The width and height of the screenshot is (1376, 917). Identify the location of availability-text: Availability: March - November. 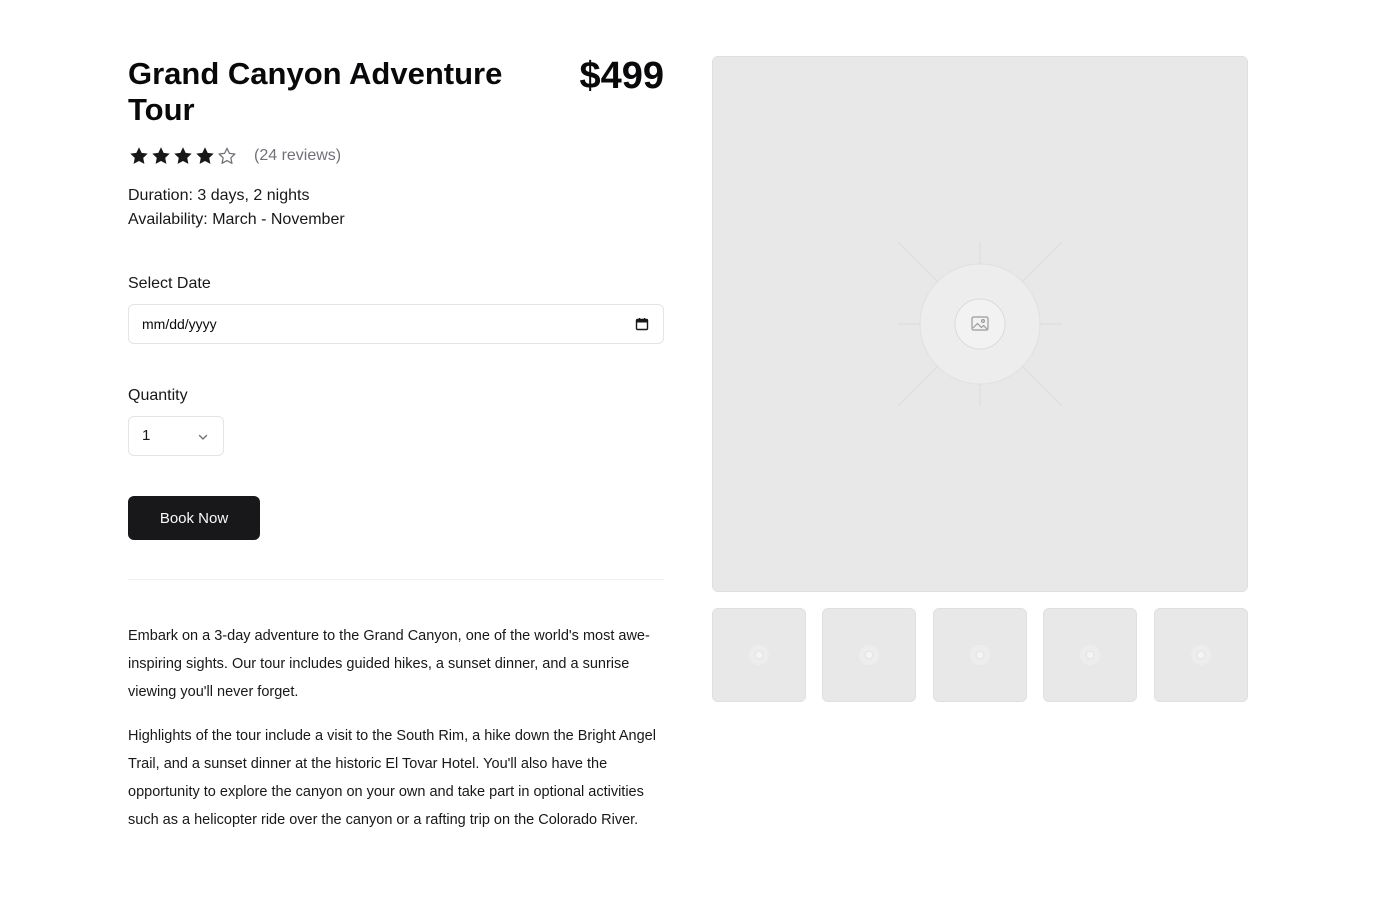
(236, 219).